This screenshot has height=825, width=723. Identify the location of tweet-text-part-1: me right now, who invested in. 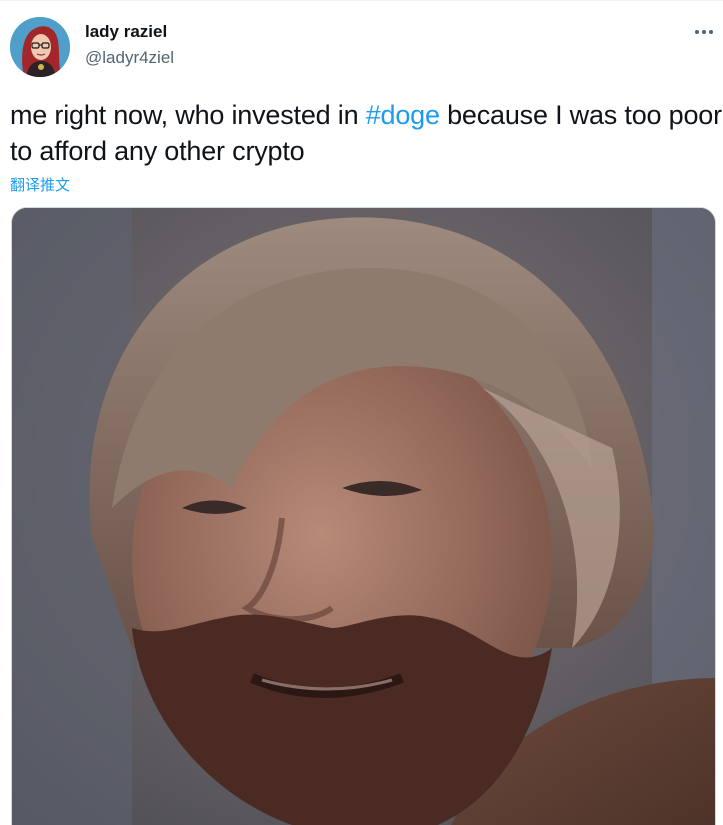
(188, 115).